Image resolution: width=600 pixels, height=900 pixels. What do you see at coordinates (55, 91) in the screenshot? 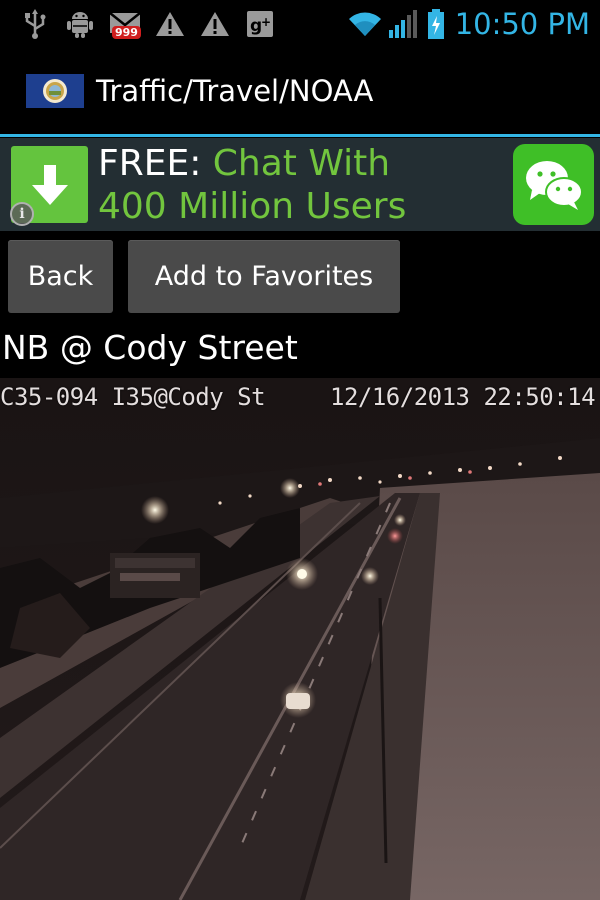
I see `minnesota-flag-icon` at bounding box center [55, 91].